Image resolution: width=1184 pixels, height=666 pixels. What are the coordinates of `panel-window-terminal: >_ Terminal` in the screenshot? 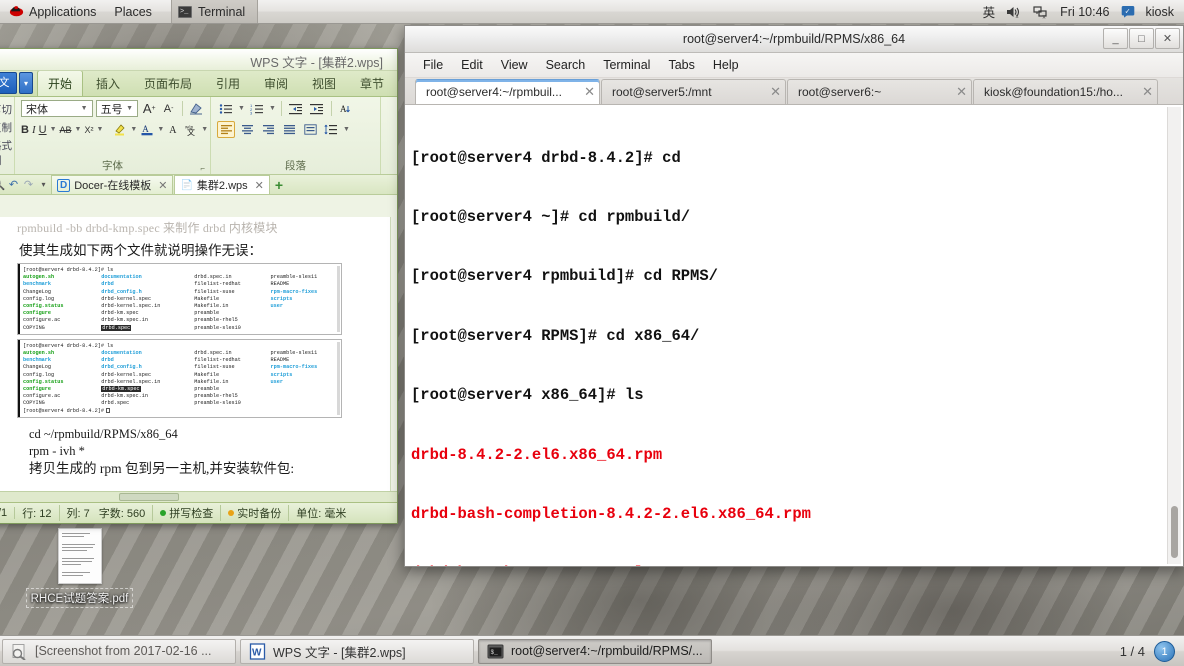 It's located at (214, 11).